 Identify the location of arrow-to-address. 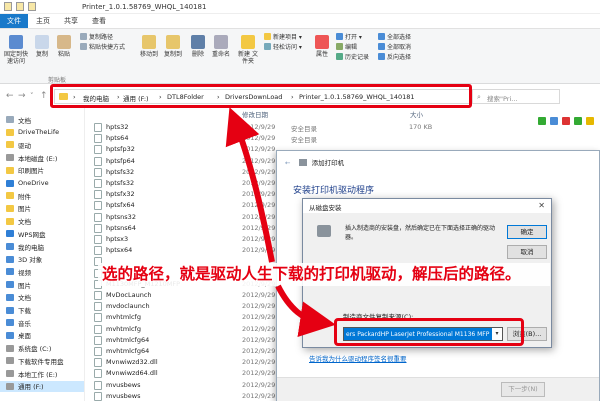
(250, 185).